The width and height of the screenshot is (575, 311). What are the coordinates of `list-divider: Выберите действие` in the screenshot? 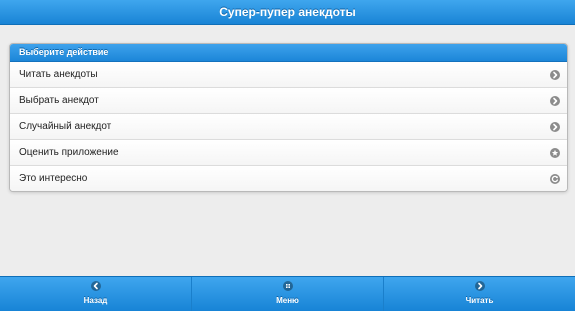 It's located at (288, 53).